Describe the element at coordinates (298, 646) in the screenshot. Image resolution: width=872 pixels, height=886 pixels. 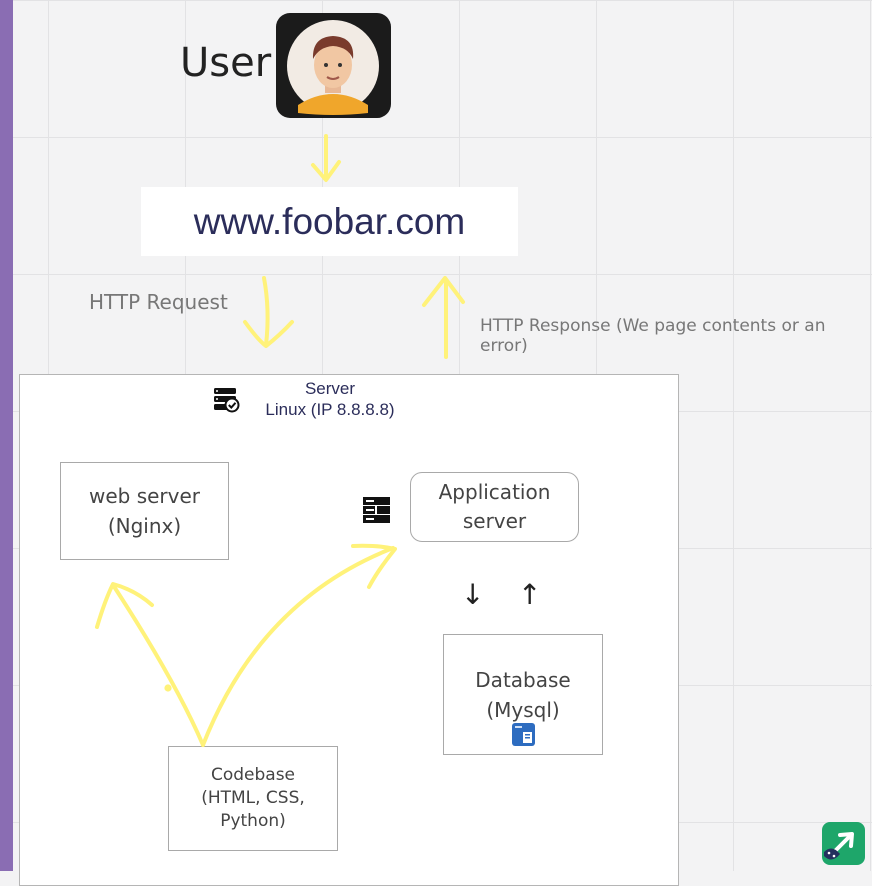
I see `codebase-to-appserver-arrow` at that location.